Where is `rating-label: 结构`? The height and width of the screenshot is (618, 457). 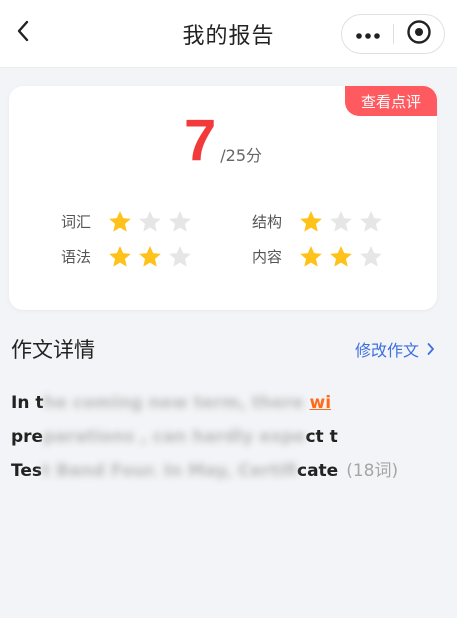 rating-label: 结构 is located at coordinates (267, 221).